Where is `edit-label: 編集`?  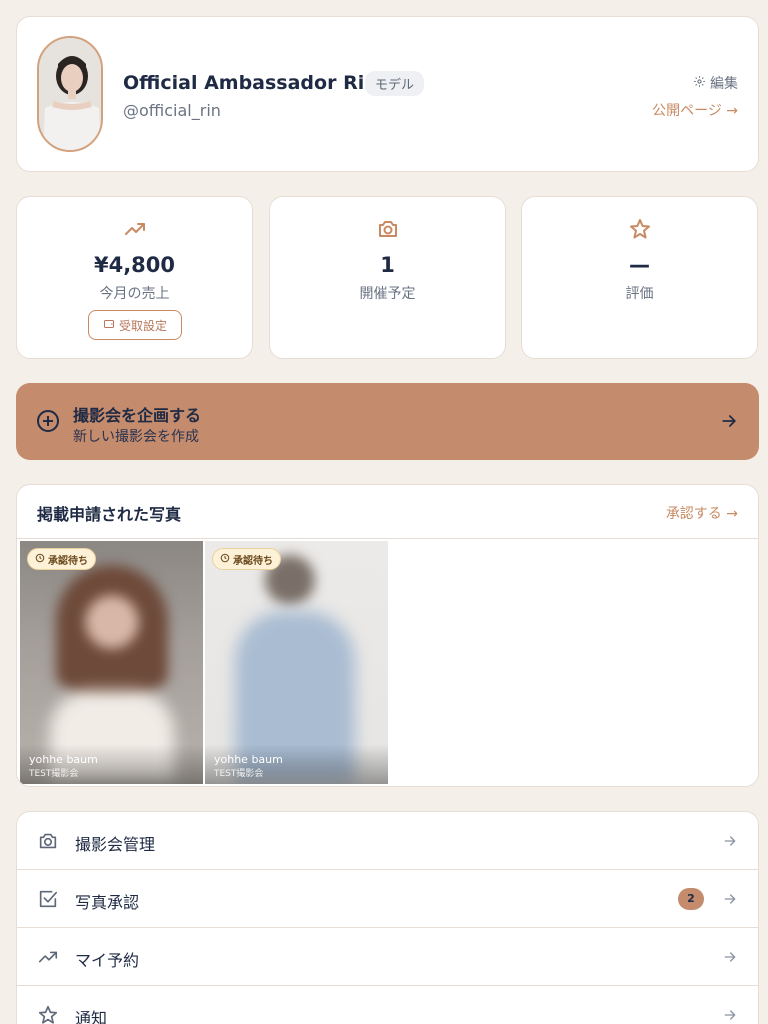 edit-label: 編集 is located at coordinates (724, 84).